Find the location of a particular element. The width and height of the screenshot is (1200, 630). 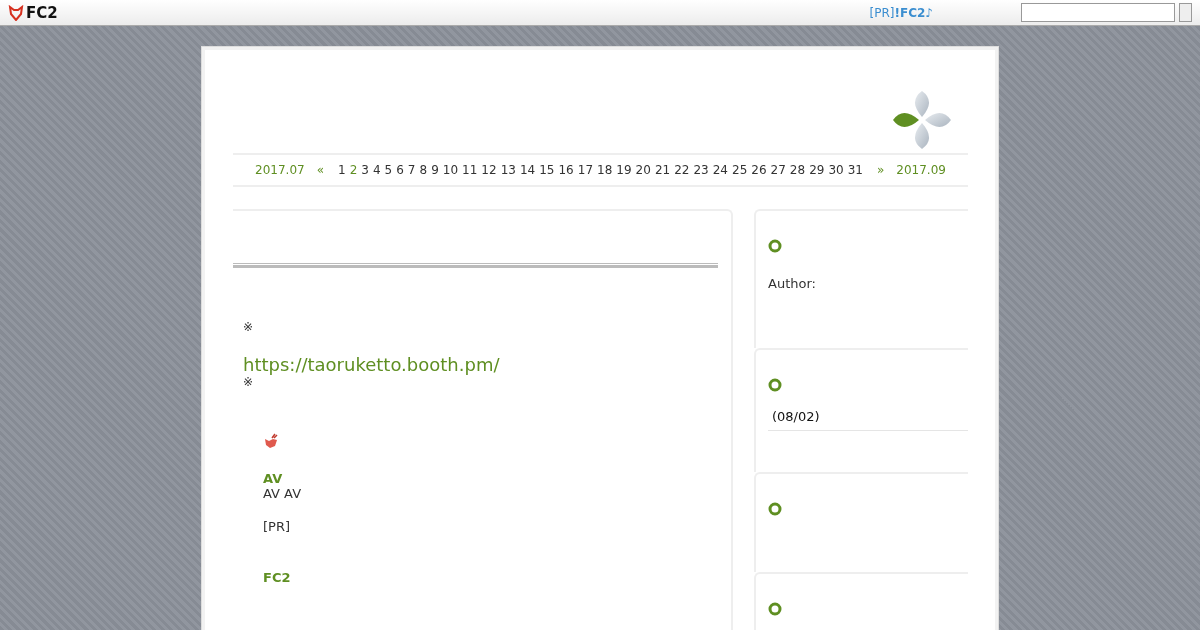

next-arrow-link: » is located at coordinates (880, 170).